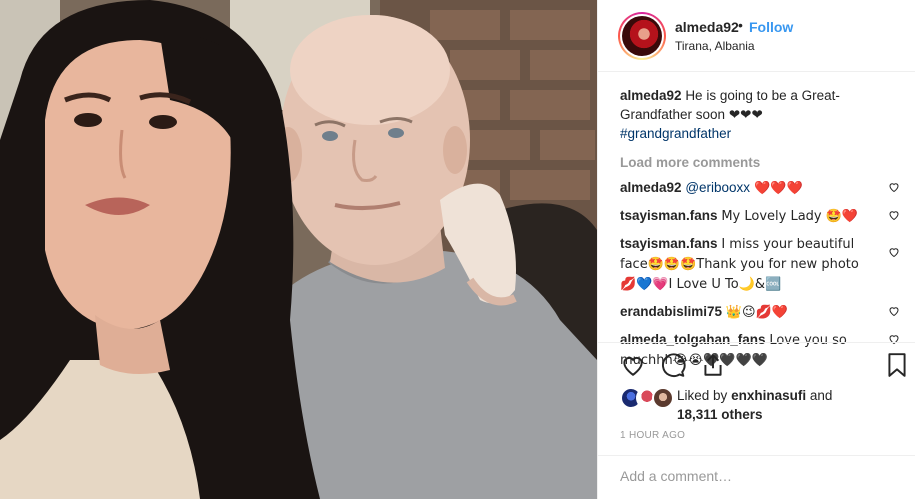 Image resolution: width=915 pixels, height=499 pixels. Describe the element at coordinates (713, 365) in the screenshot. I see `share-icon` at that location.